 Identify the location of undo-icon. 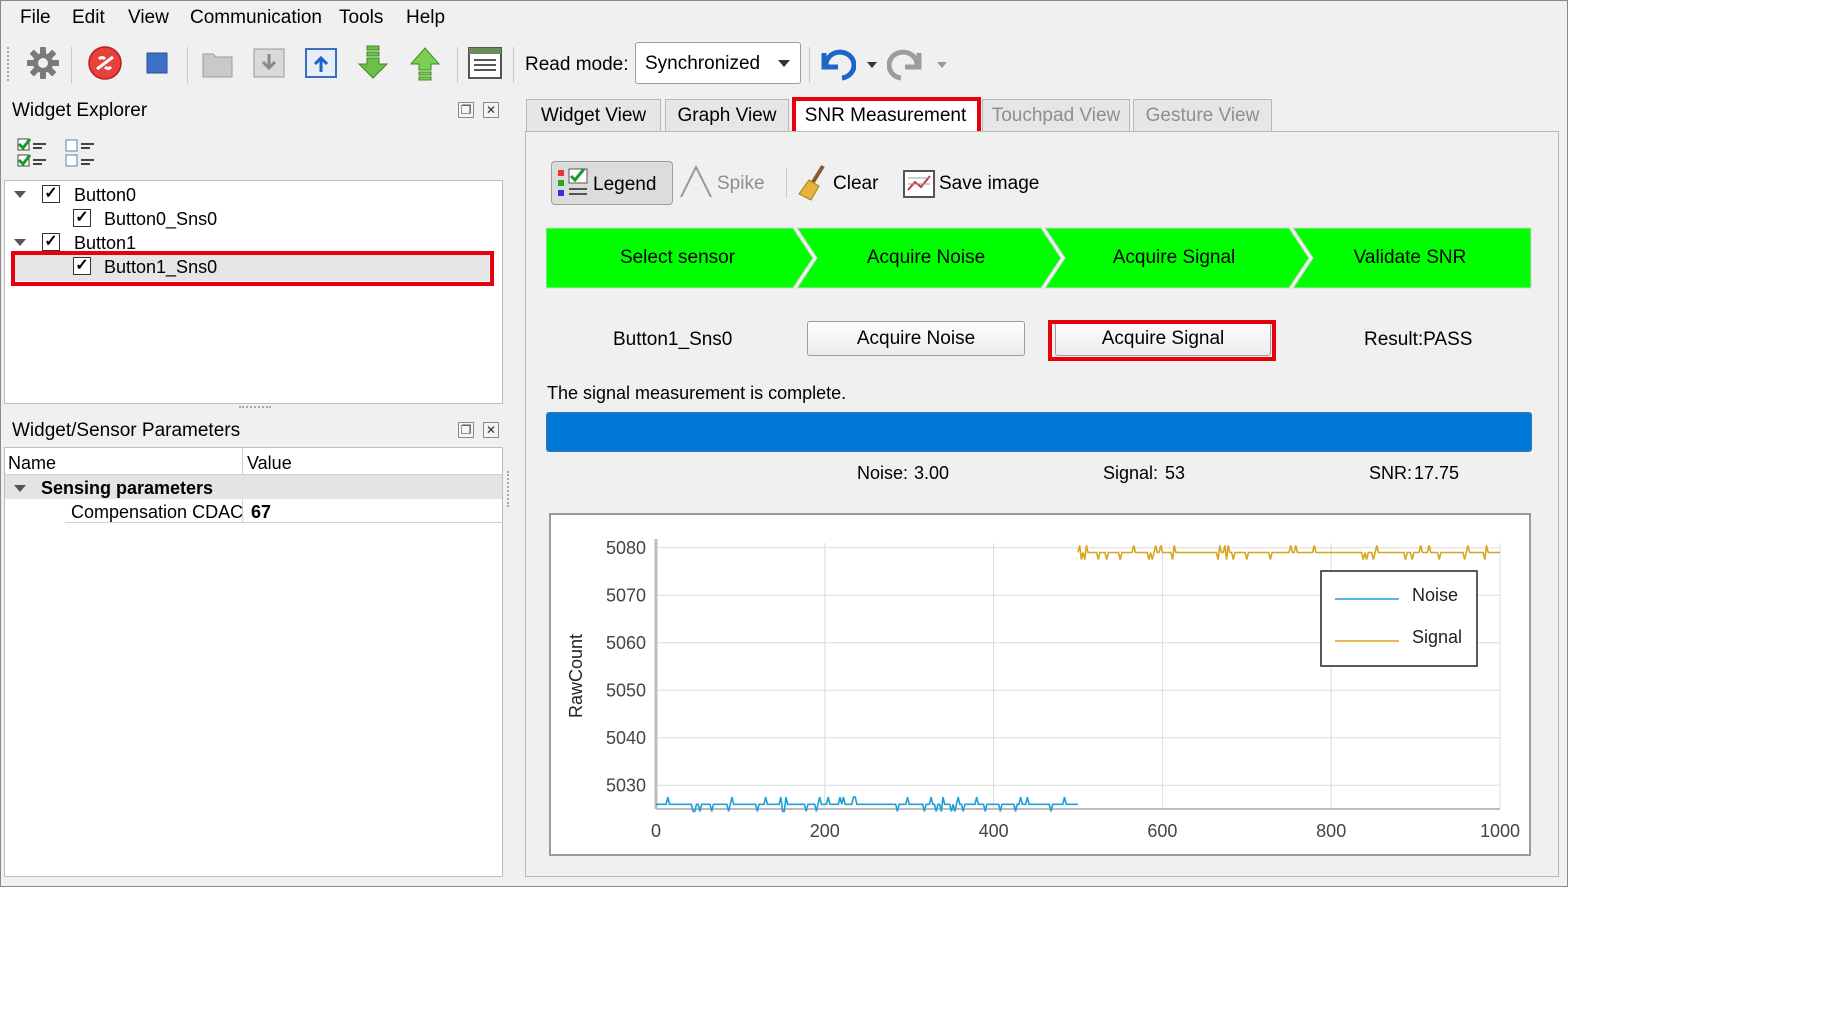
(836, 63).